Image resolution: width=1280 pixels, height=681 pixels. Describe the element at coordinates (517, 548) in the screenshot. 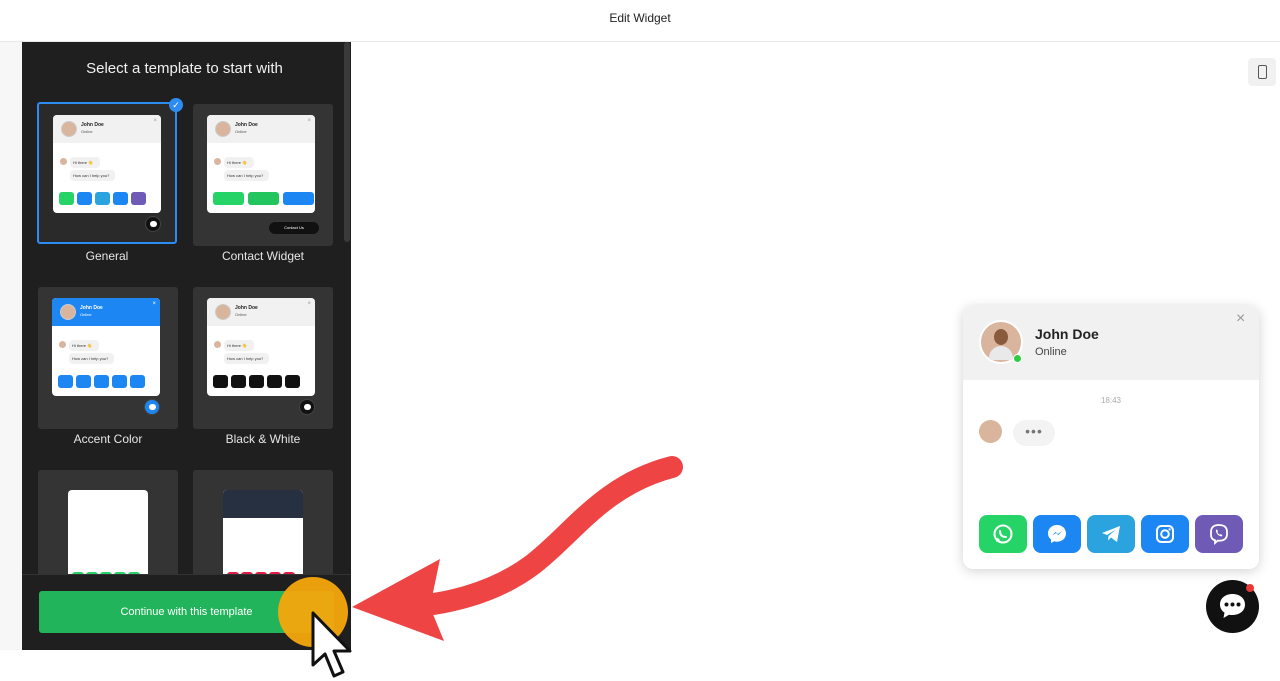

I see `annotation-arrow` at that location.